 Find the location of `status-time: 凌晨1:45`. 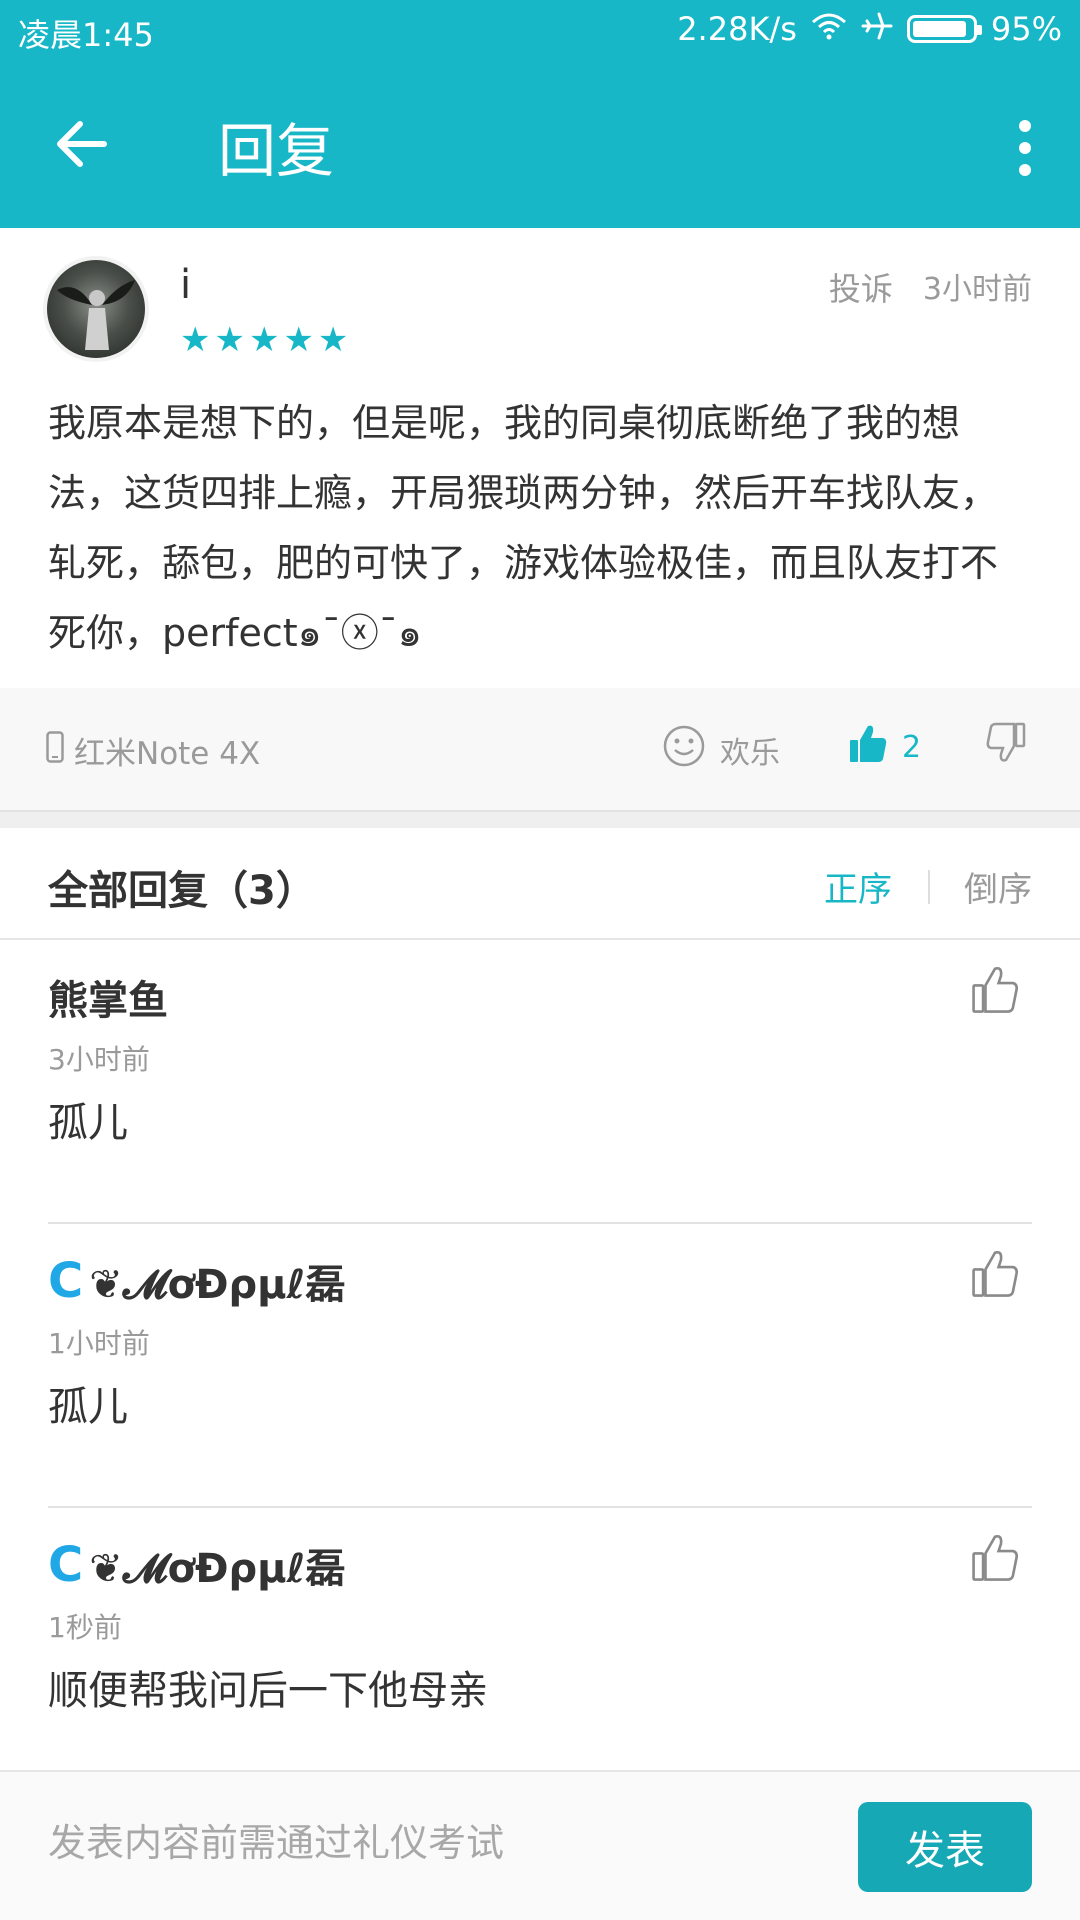

status-time: 凌晨1:45 is located at coordinates (86, 35).